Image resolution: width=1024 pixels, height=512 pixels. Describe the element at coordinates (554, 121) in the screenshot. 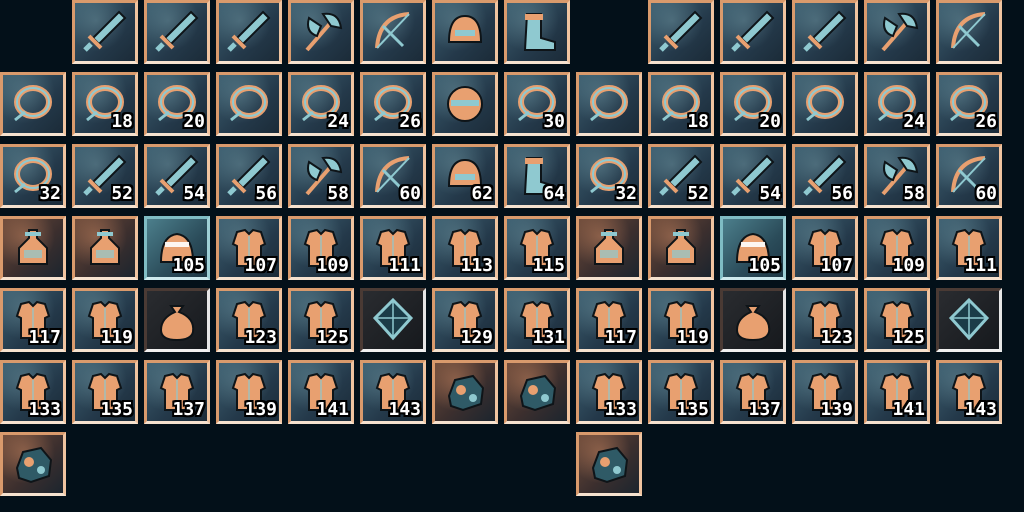

I see `item-level-label: 30` at that location.